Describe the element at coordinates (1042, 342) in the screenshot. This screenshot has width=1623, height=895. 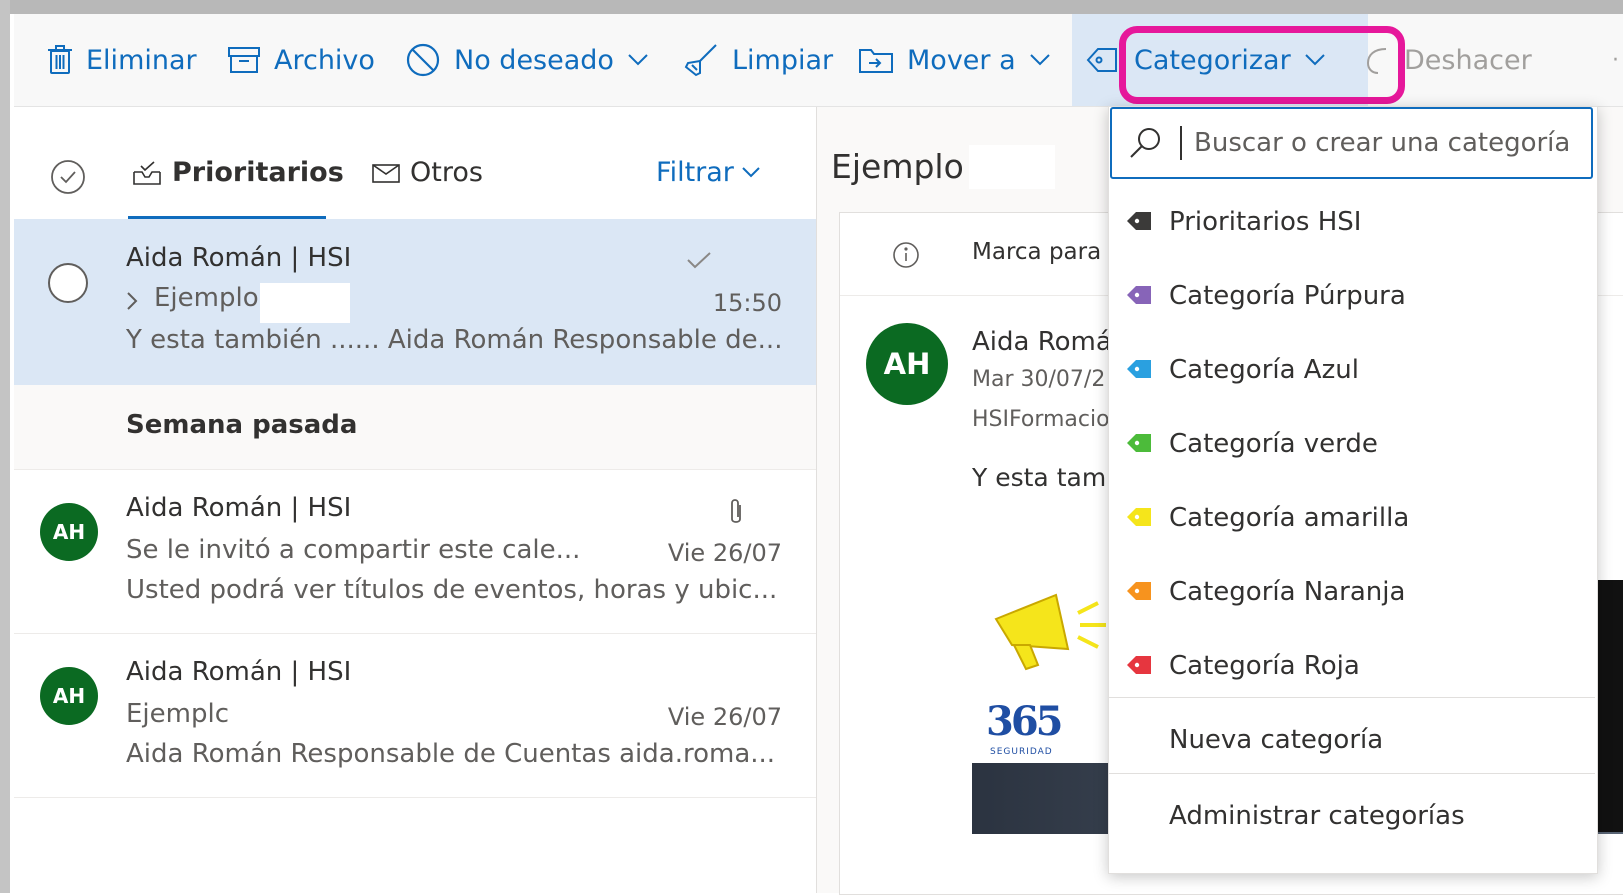
I see `sender-name: Aida Romá` at that location.